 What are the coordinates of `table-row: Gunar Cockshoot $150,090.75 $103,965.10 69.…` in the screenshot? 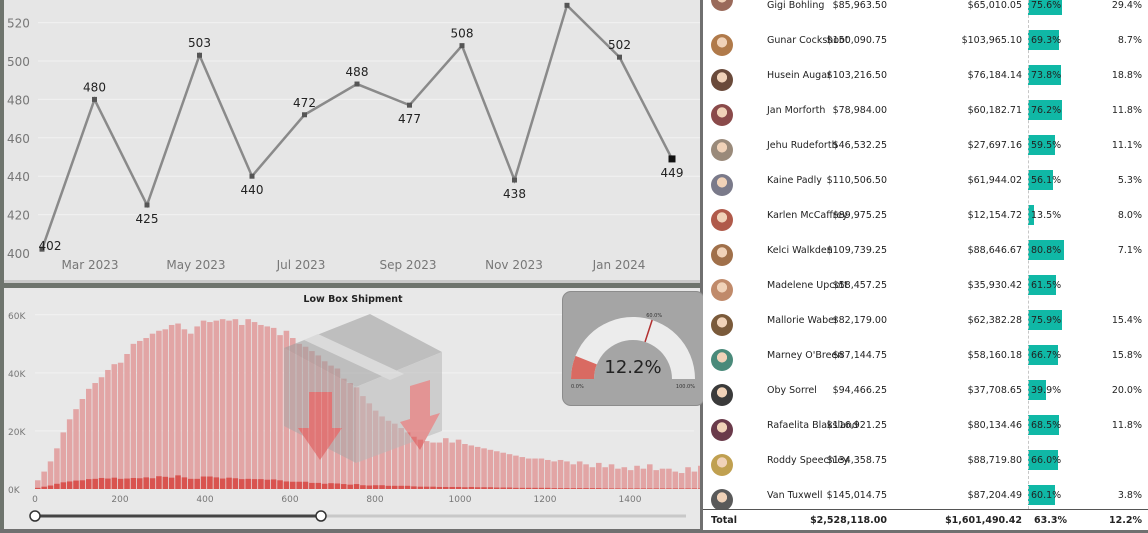 It's located at (925, 45).